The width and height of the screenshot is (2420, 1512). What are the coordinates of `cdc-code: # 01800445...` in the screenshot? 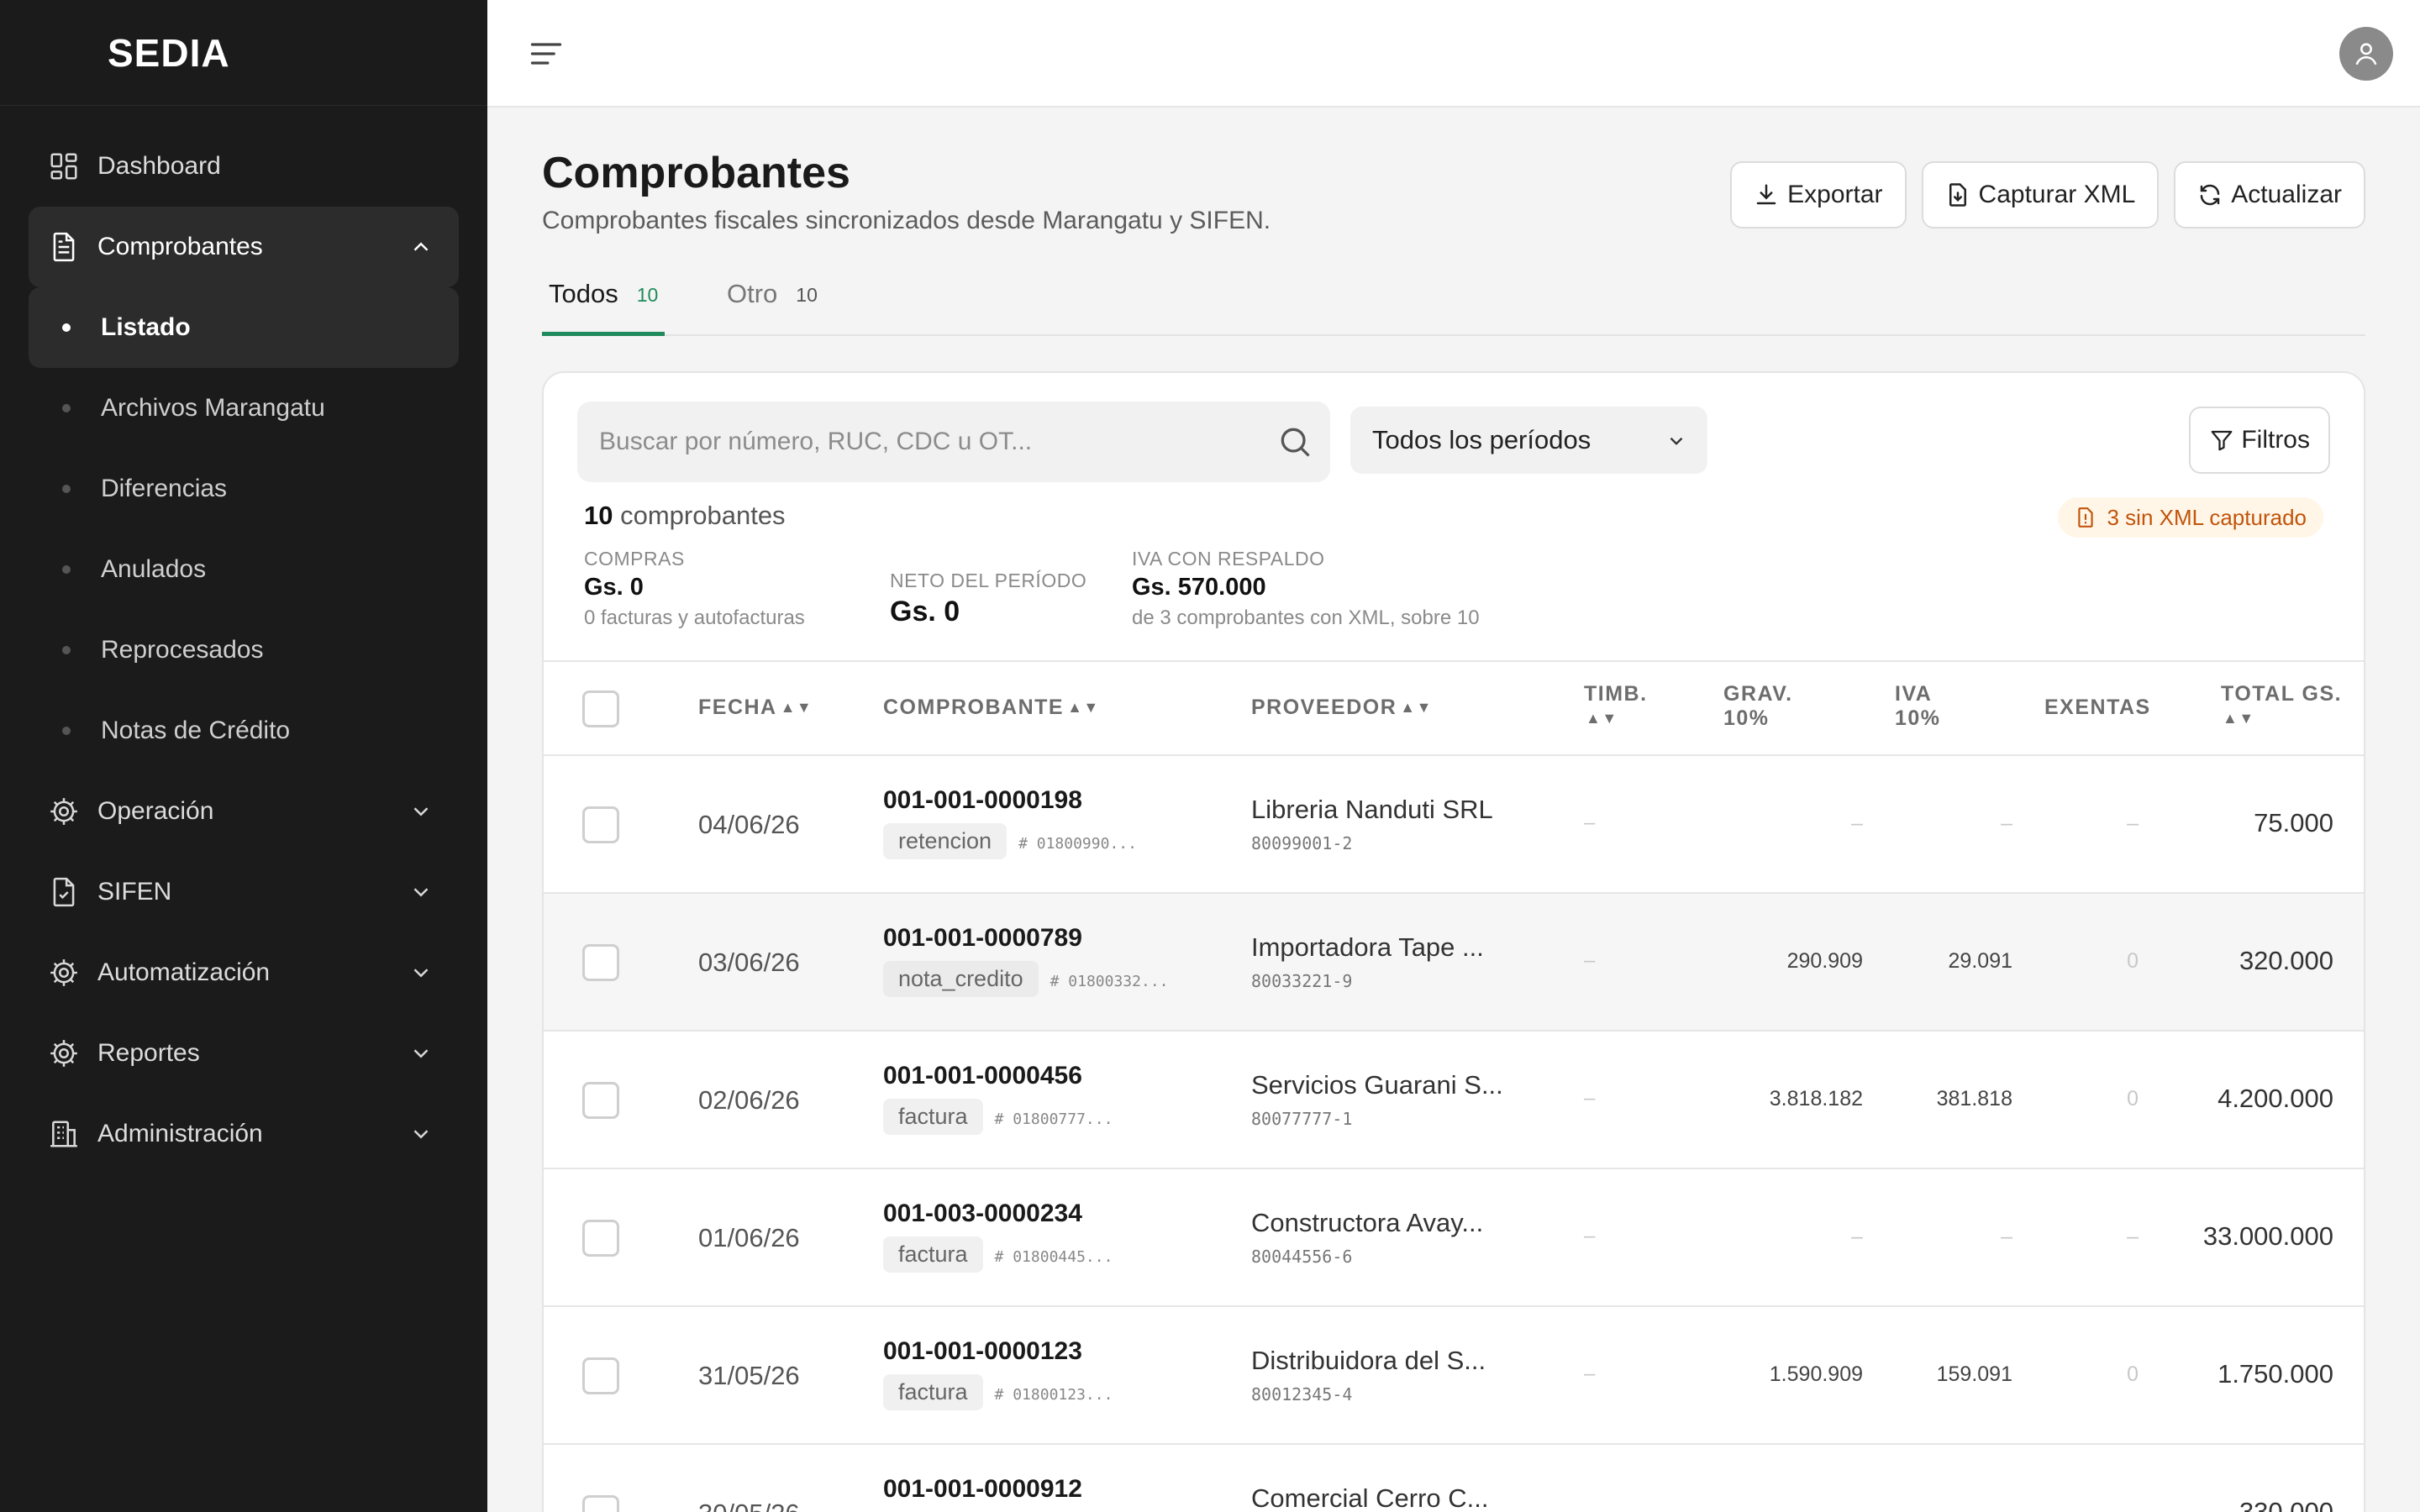 It's located at (1053, 1257).